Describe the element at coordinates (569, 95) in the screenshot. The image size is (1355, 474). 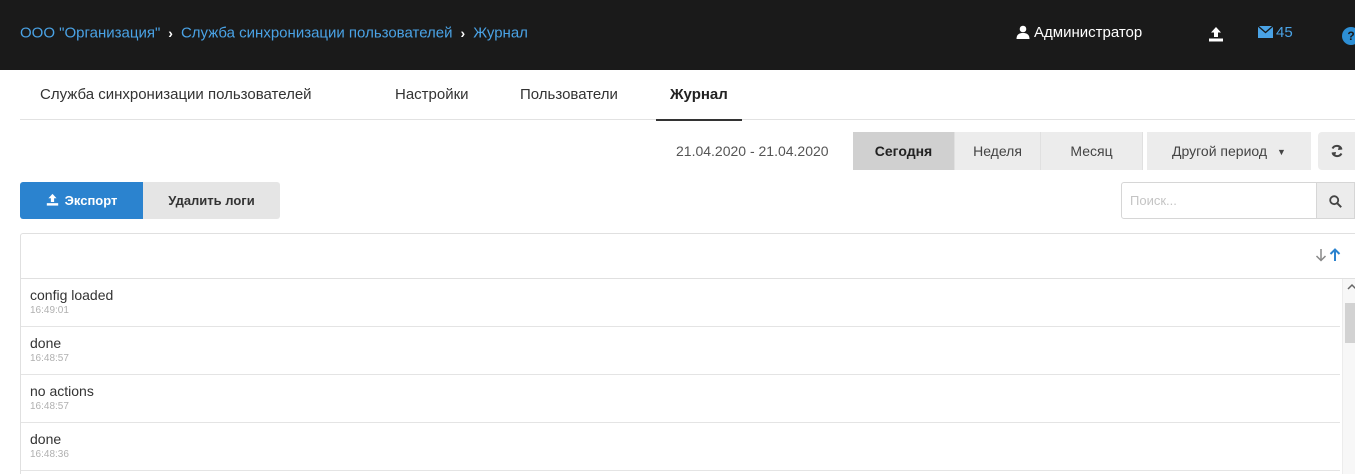
I see `tab-users: Пользователи` at that location.